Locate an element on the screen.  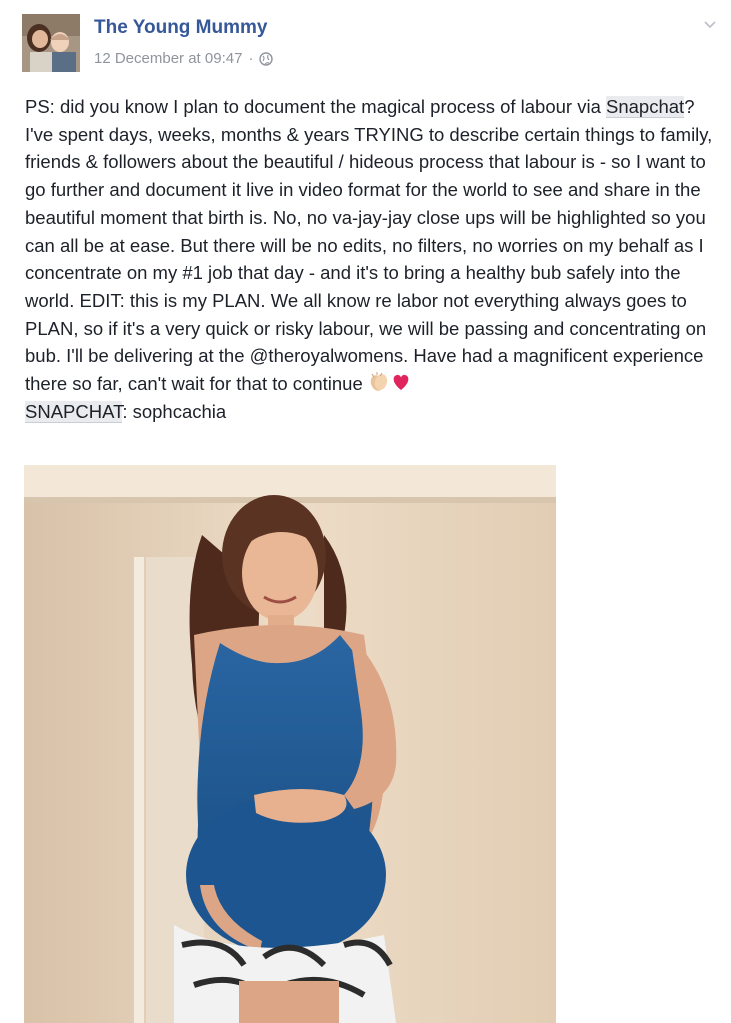
clapping-hands-emoji is located at coordinates (379, 381).